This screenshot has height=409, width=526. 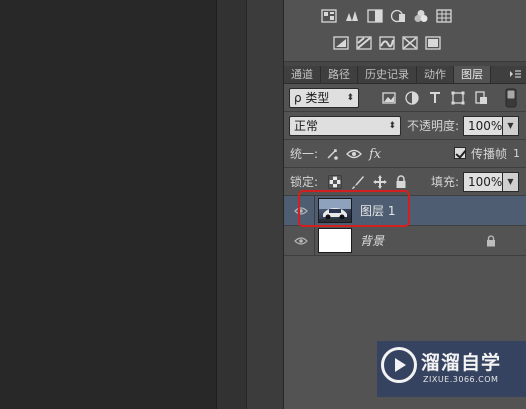 What do you see at coordinates (472, 74) in the screenshot?
I see `tab-layers: 图层` at bounding box center [472, 74].